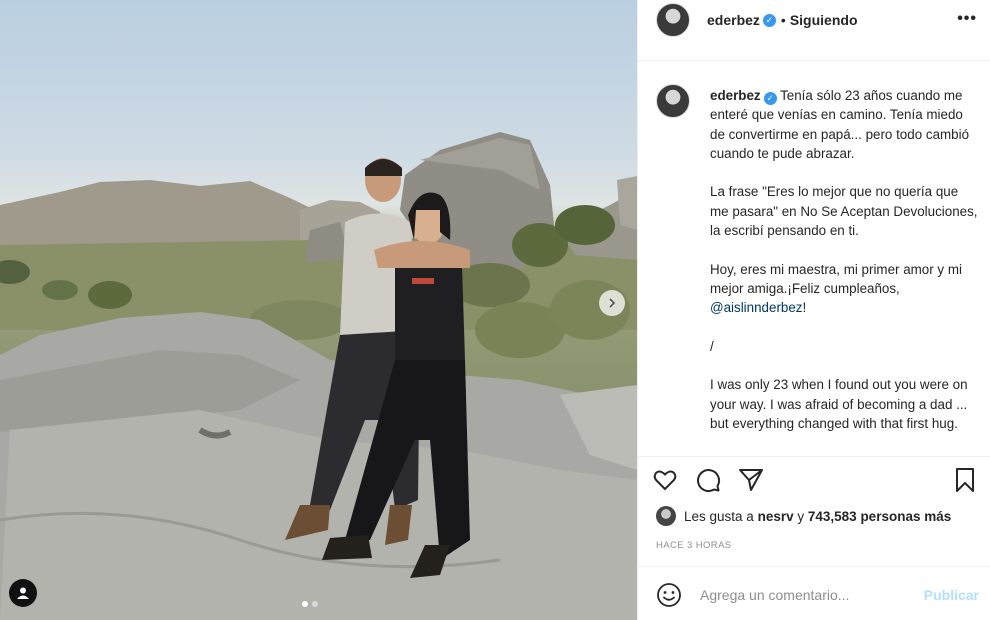 The image size is (990, 620). What do you see at coordinates (951, 595) in the screenshot?
I see `publish-button: Publicar` at bounding box center [951, 595].